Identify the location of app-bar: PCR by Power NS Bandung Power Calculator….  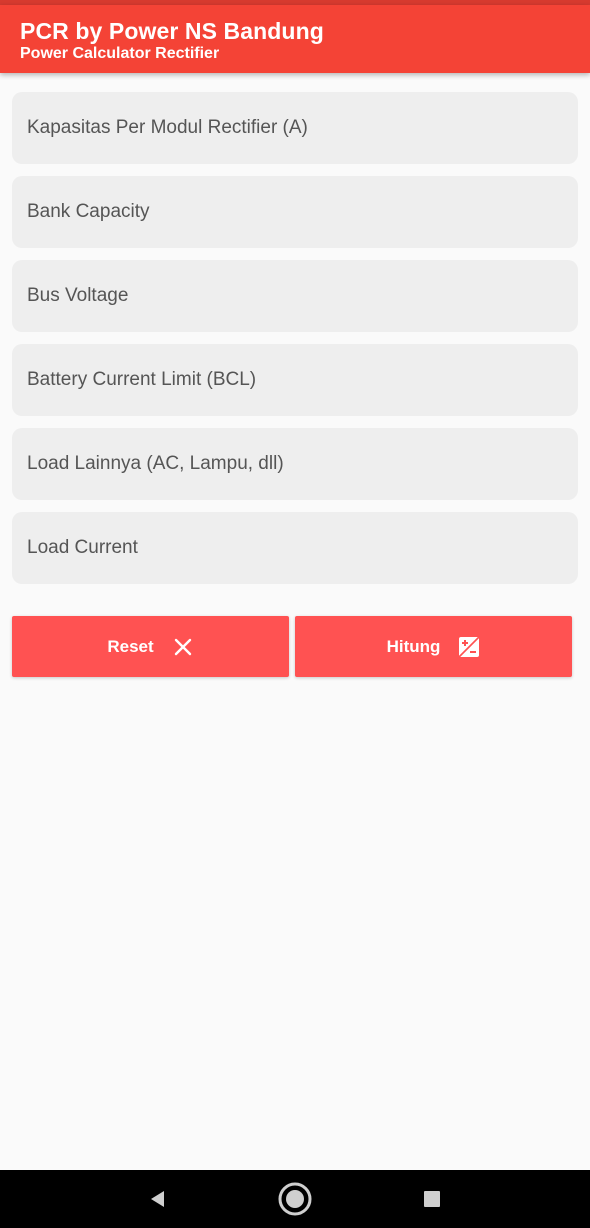
(295, 39).